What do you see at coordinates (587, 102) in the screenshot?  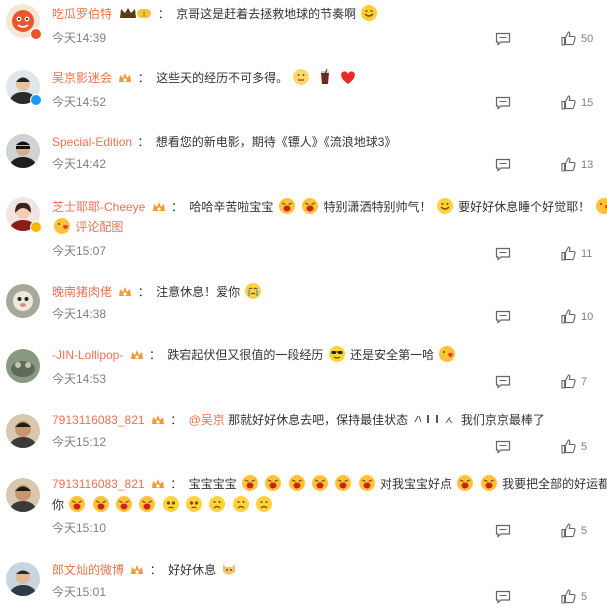 I see `like-count: 15` at bounding box center [587, 102].